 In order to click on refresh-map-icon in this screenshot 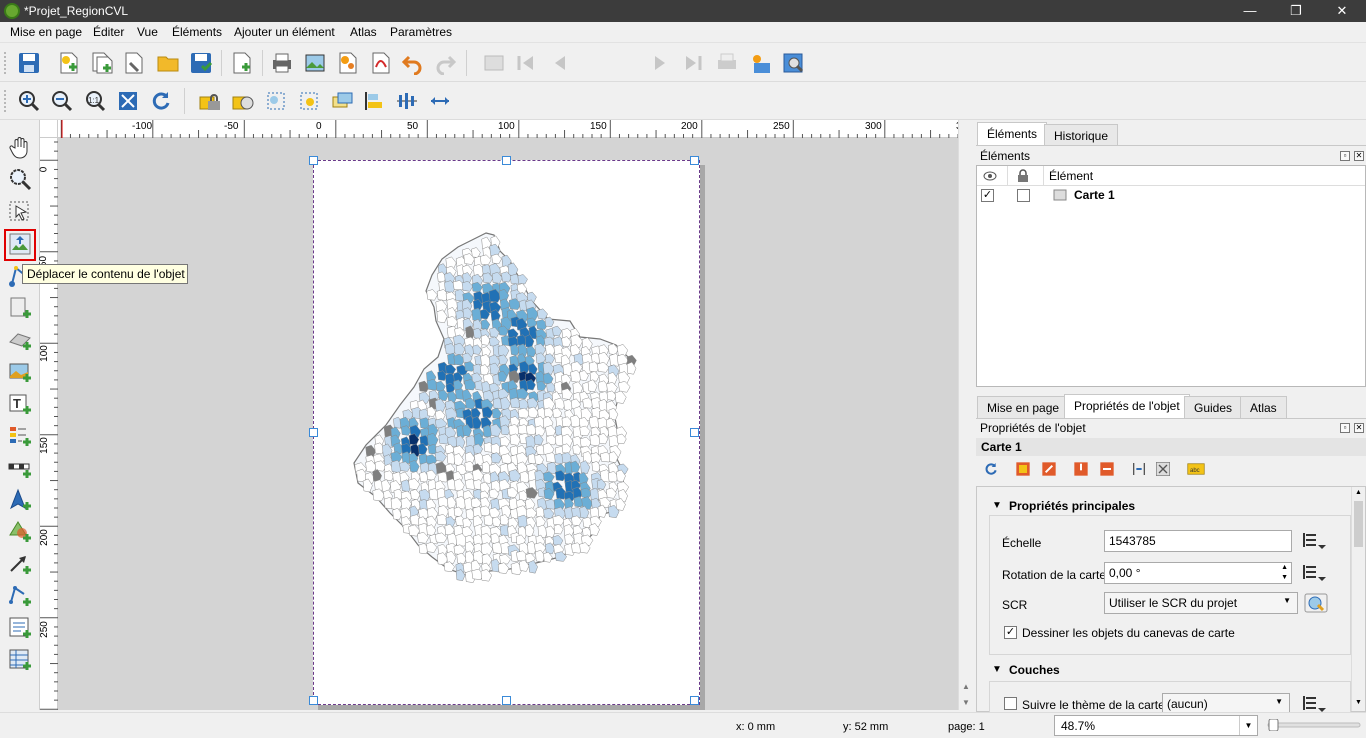, I will do `click(991, 469)`.